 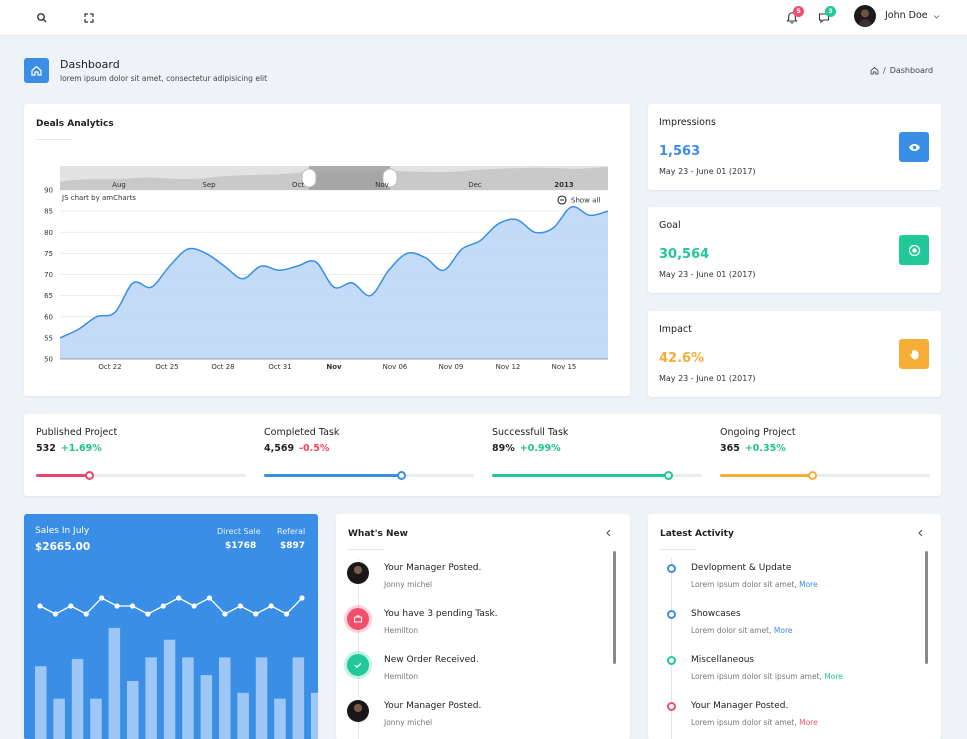 I want to click on progress-label: Successfull Task, so click(x=530, y=432).